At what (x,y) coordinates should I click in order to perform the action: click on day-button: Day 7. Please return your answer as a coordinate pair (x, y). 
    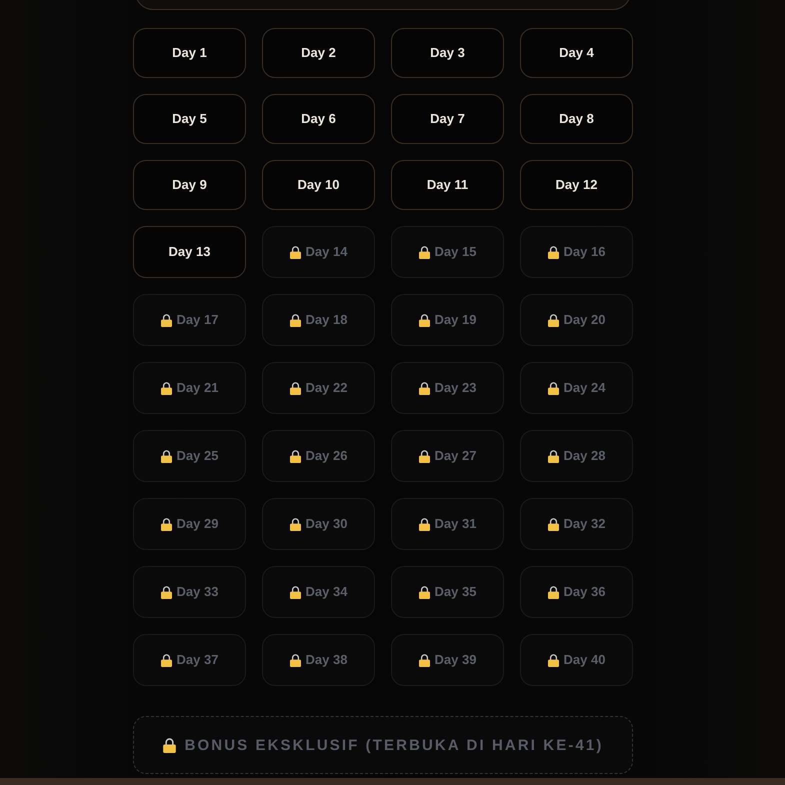
    Looking at the image, I should click on (447, 119).